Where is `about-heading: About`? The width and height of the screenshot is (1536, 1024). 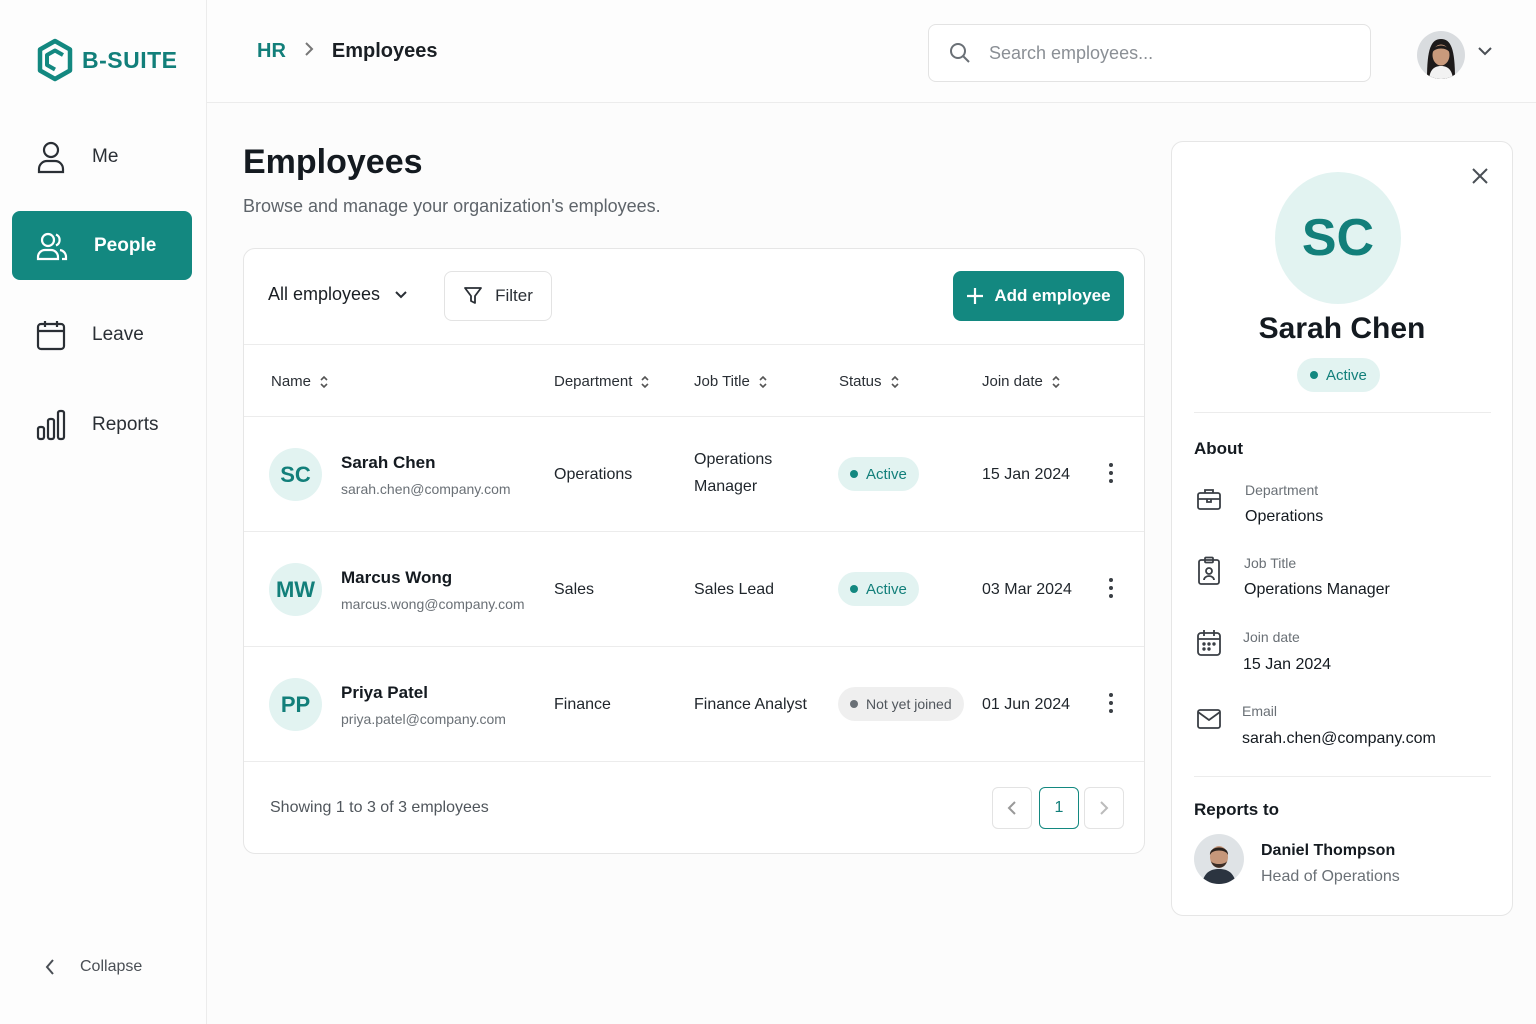
about-heading: About is located at coordinates (1219, 448).